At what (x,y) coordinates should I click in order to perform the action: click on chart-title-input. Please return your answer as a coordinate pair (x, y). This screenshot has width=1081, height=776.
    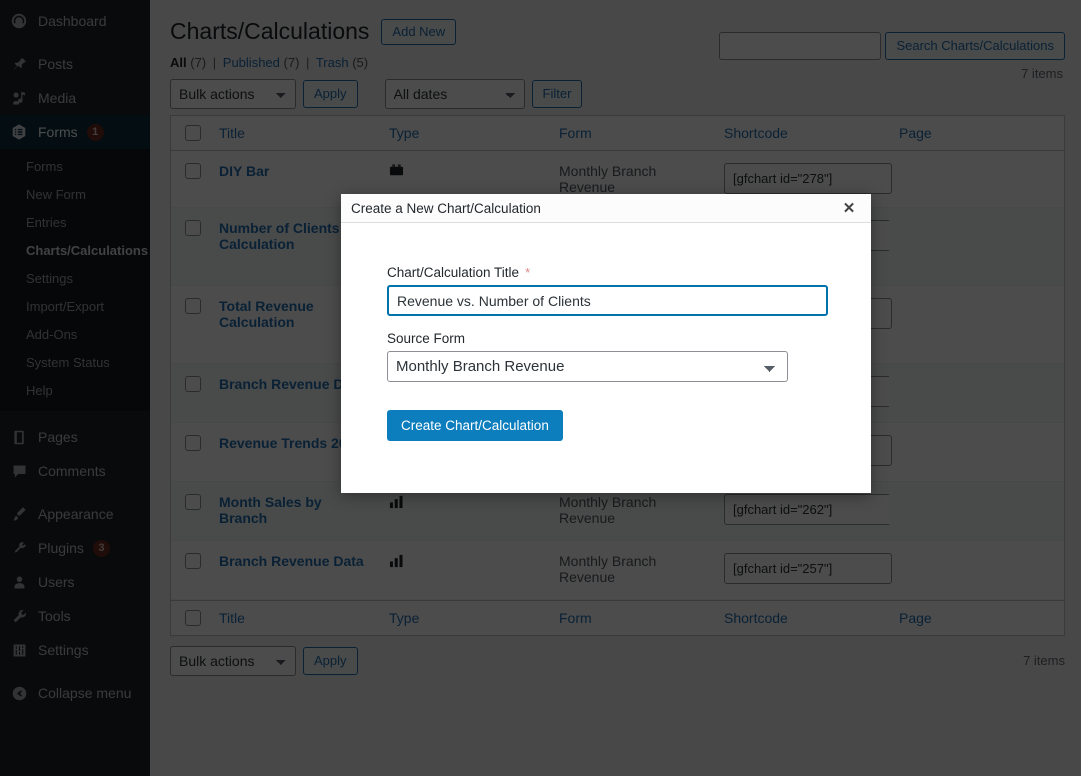
    Looking at the image, I should click on (607, 300).